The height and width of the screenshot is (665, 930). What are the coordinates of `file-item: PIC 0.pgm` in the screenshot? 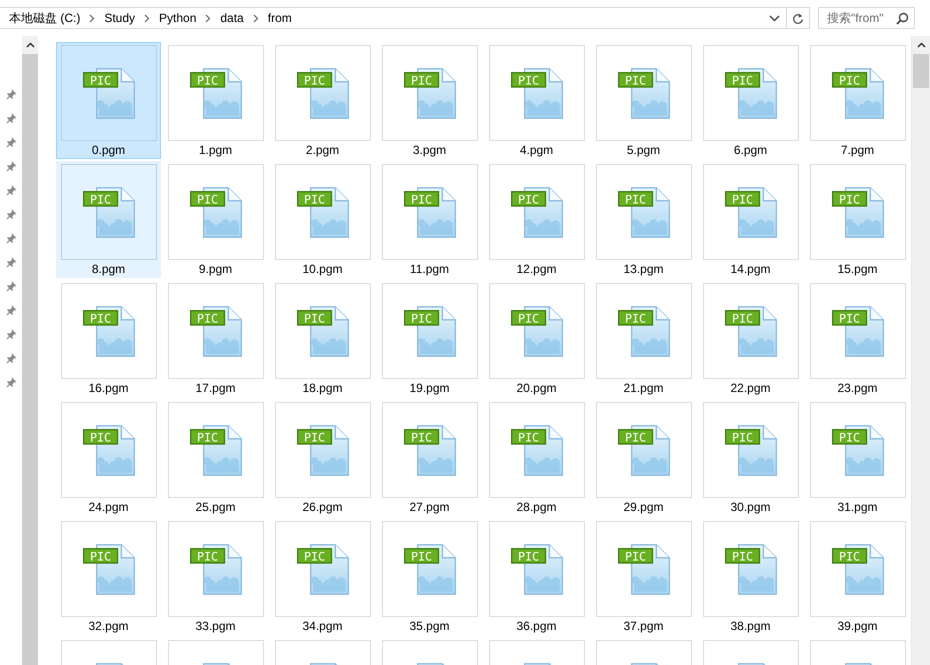 It's located at (108, 100).